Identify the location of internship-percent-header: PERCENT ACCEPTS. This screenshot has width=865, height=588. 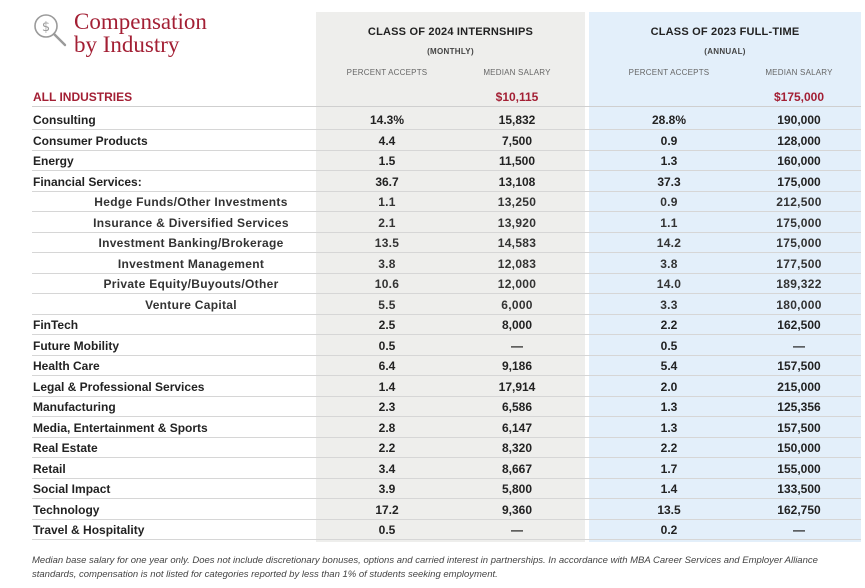
(387, 72).